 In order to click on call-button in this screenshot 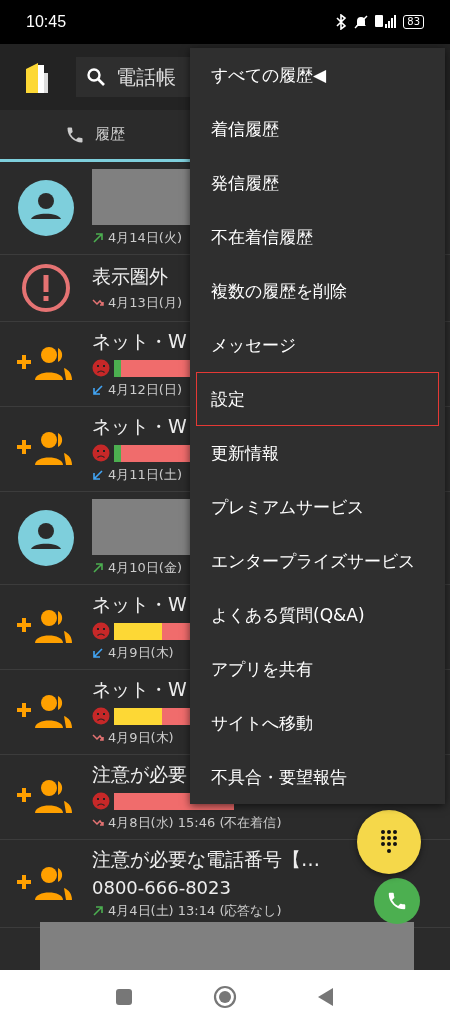, I will do `click(397, 901)`.